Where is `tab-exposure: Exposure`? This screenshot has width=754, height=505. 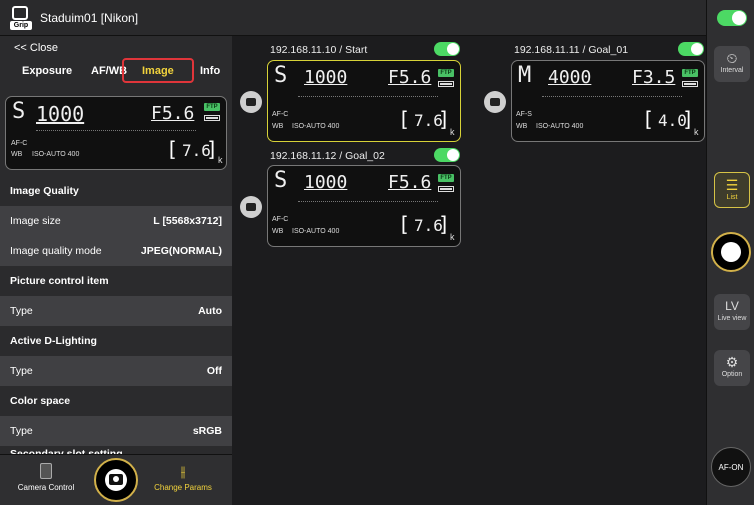 tab-exposure: Exposure is located at coordinates (47, 71).